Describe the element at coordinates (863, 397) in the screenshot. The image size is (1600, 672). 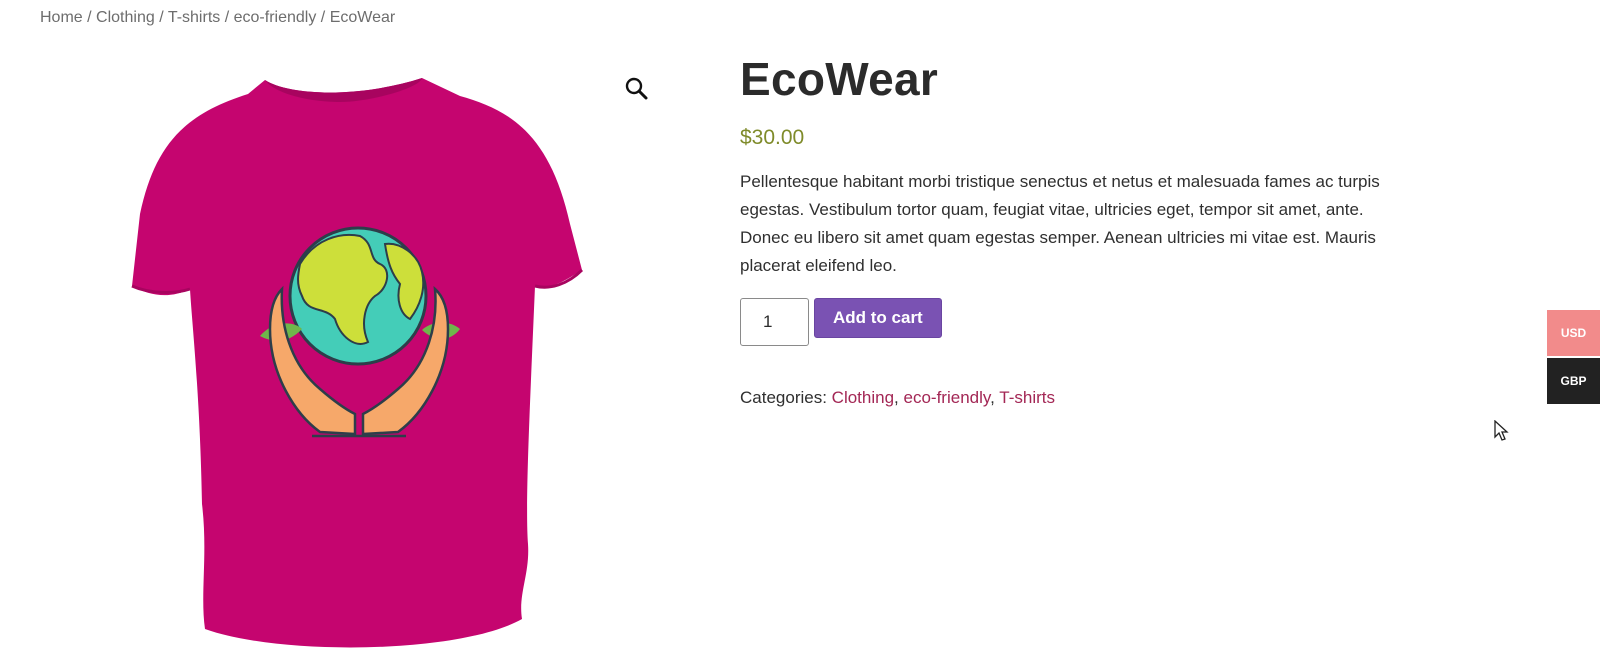
I see `category-link-clothing: Clothing` at that location.